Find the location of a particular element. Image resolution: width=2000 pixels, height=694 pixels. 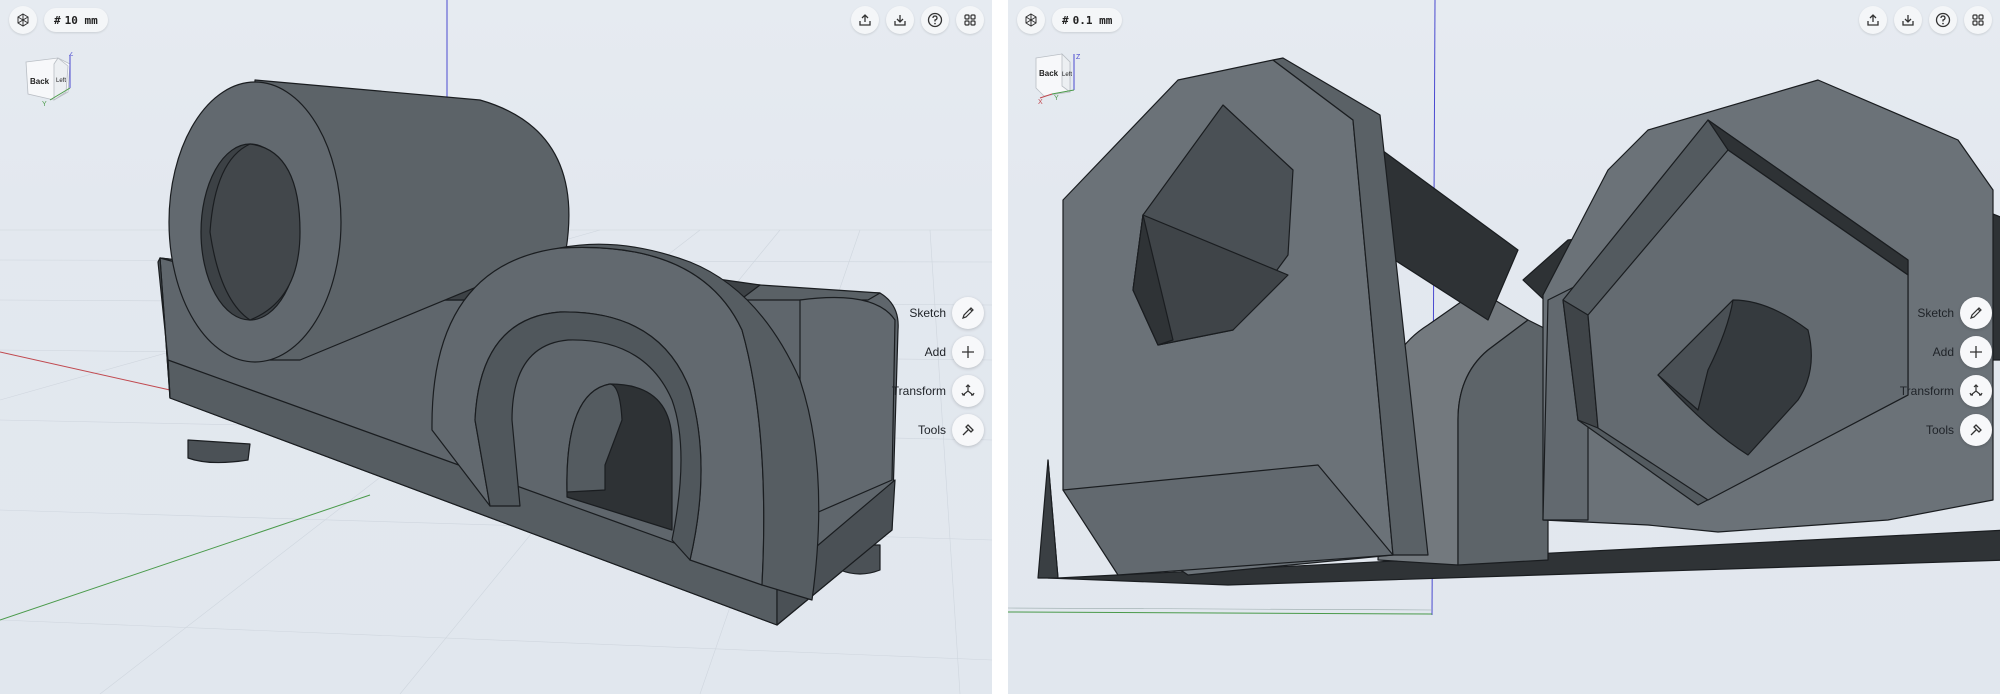

grid-size-label: 10 mm is located at coordinates (81, 20).